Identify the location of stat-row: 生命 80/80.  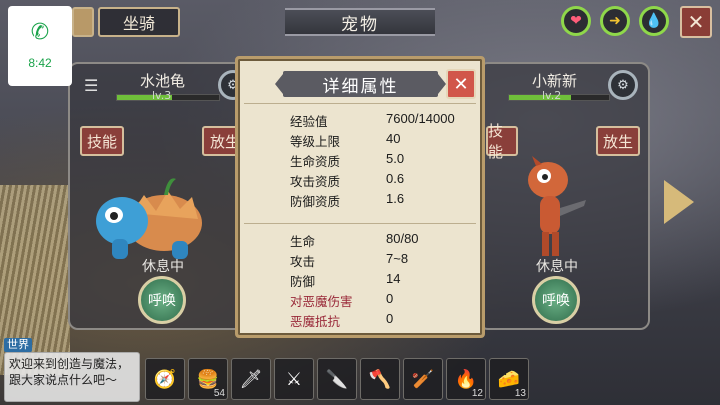
(360, 239).